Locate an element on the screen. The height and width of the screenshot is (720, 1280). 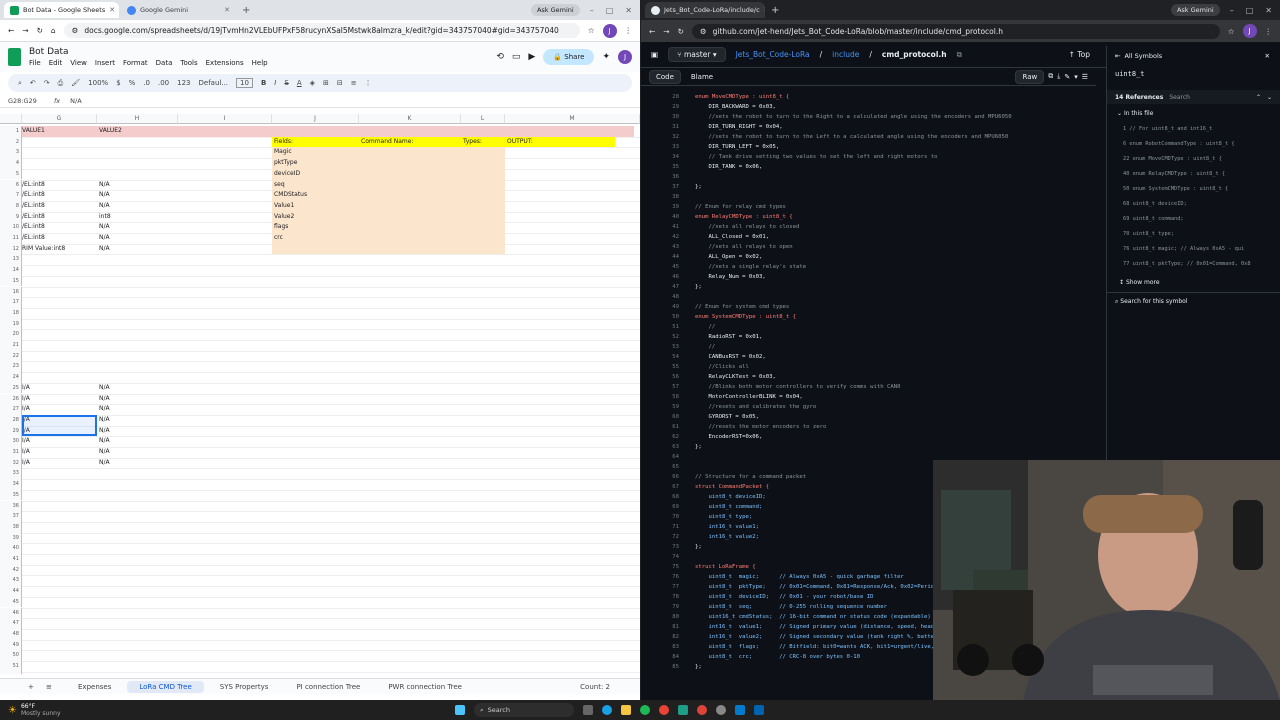
row-header: 25 is located at coordinates (11, 388).